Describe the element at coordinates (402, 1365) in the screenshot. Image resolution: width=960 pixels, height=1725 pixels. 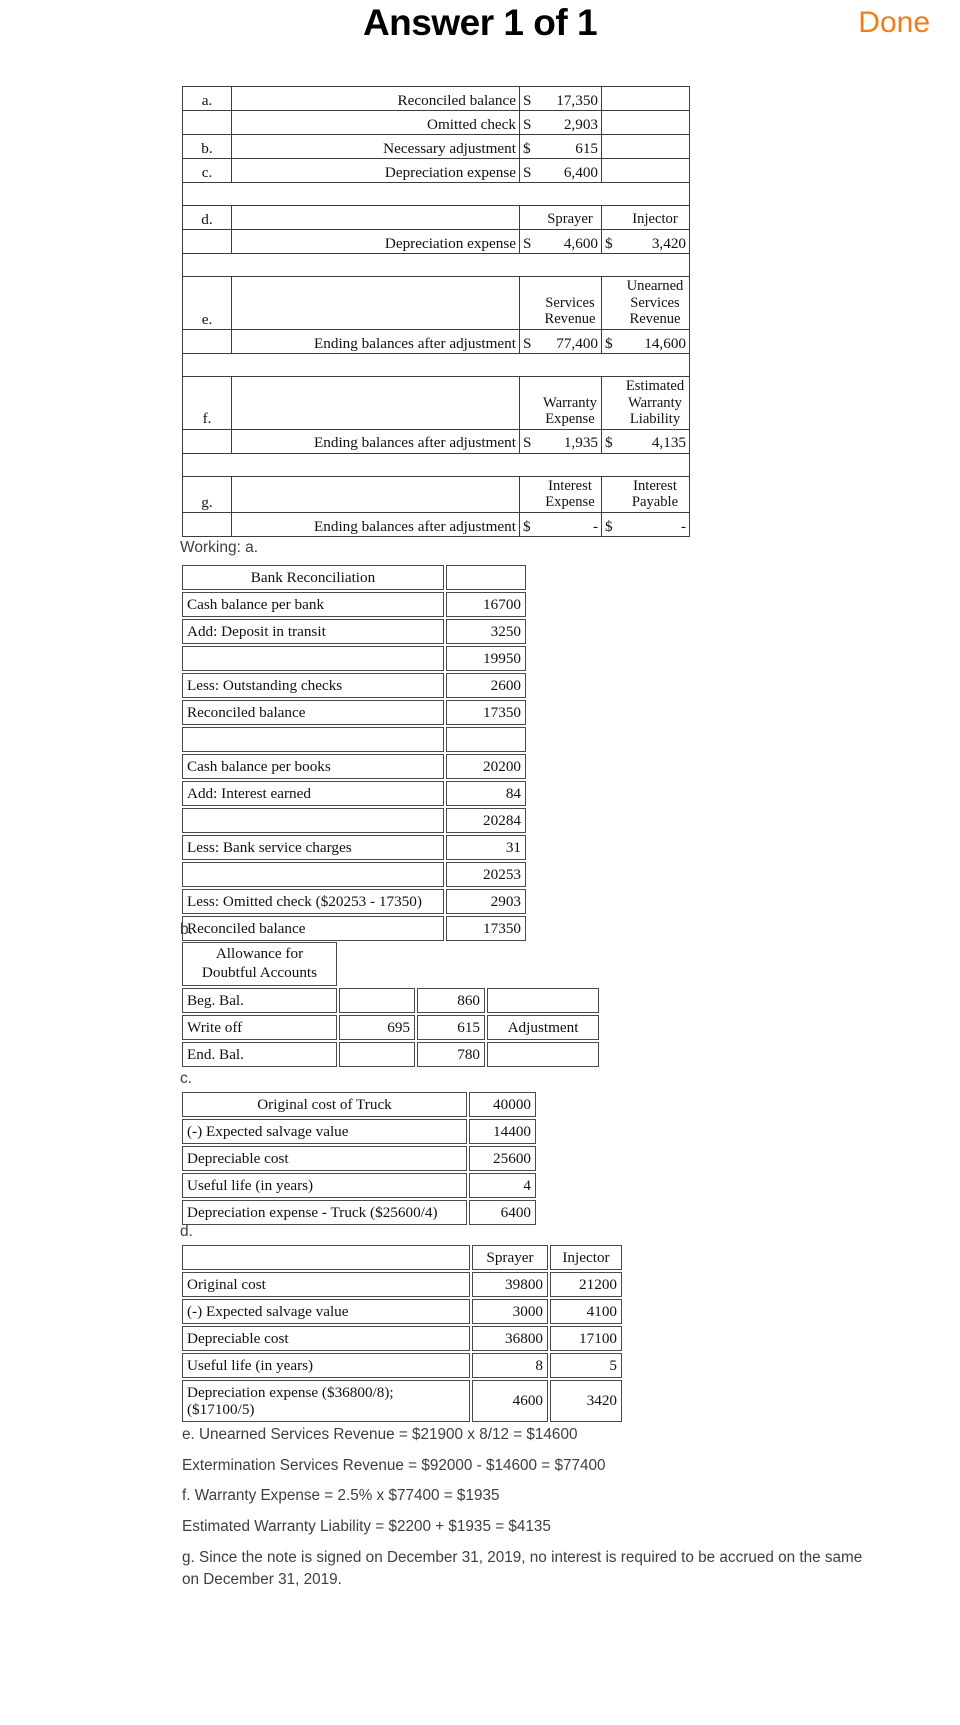
I see `table-row: Useful life (in years) 8 5` at that location.